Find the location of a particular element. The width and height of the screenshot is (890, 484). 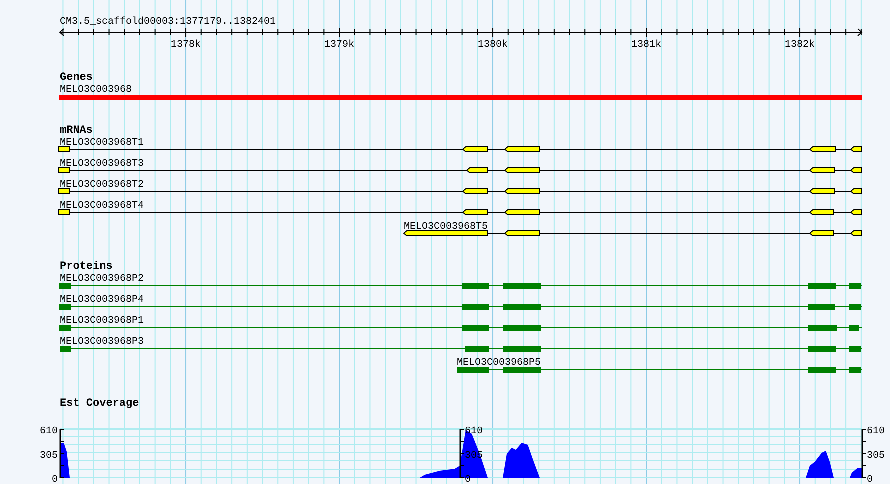

tick-label: 1379k is located at coordinates (339, 45).